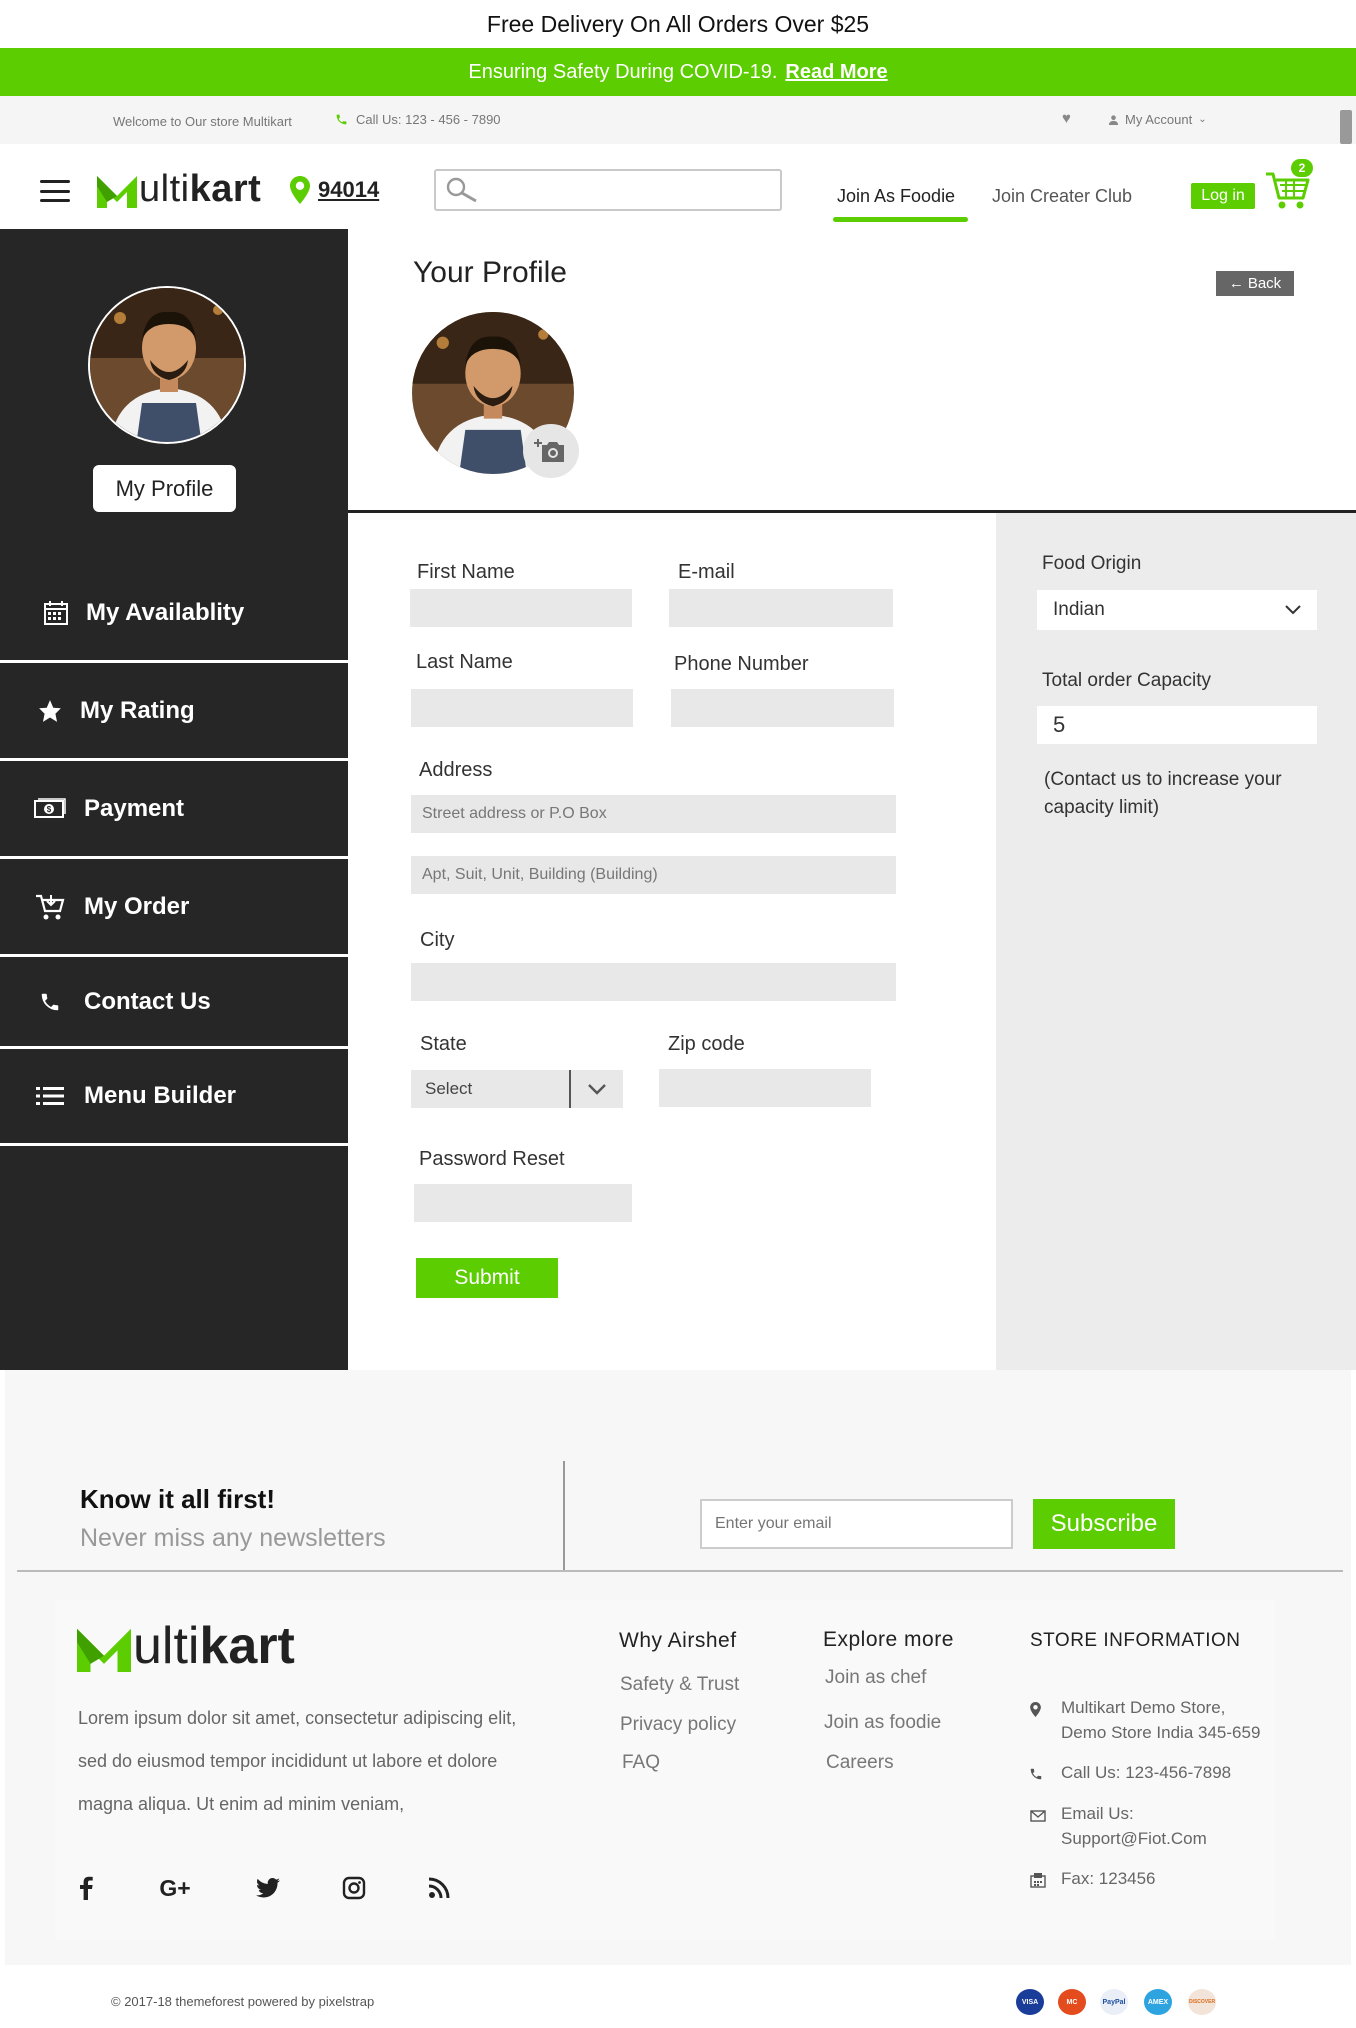  What do you see at coordinates (56, 613) in the screenshot?
I see `calendar-icon` at bounding box center [56, 613].